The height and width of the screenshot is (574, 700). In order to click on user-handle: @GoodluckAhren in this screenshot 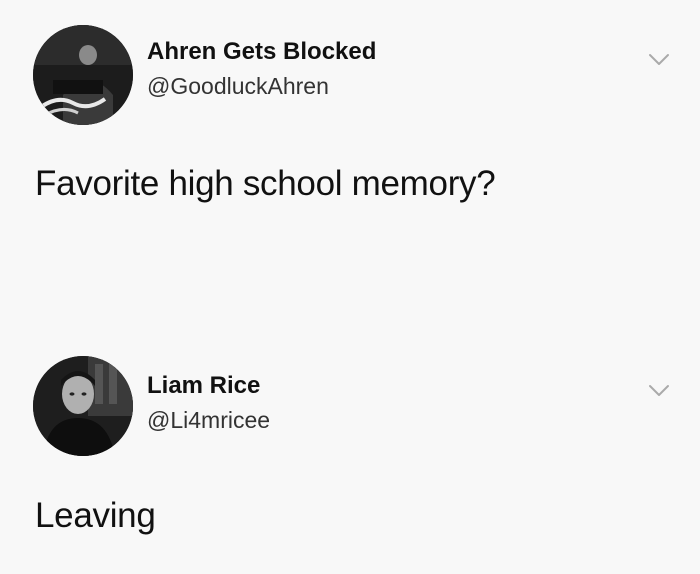, I will do `click(238, 86)`.